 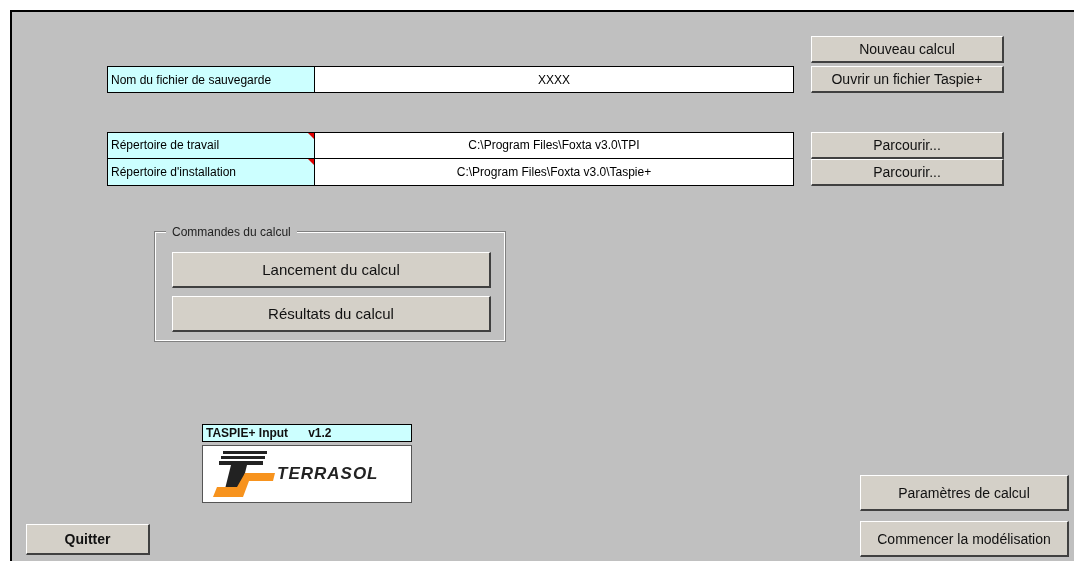 What do you see at coordinates (964, 493) in the screenshot?
I see `action-button: Paramètres de calcul` at bounding box center [964, 493].